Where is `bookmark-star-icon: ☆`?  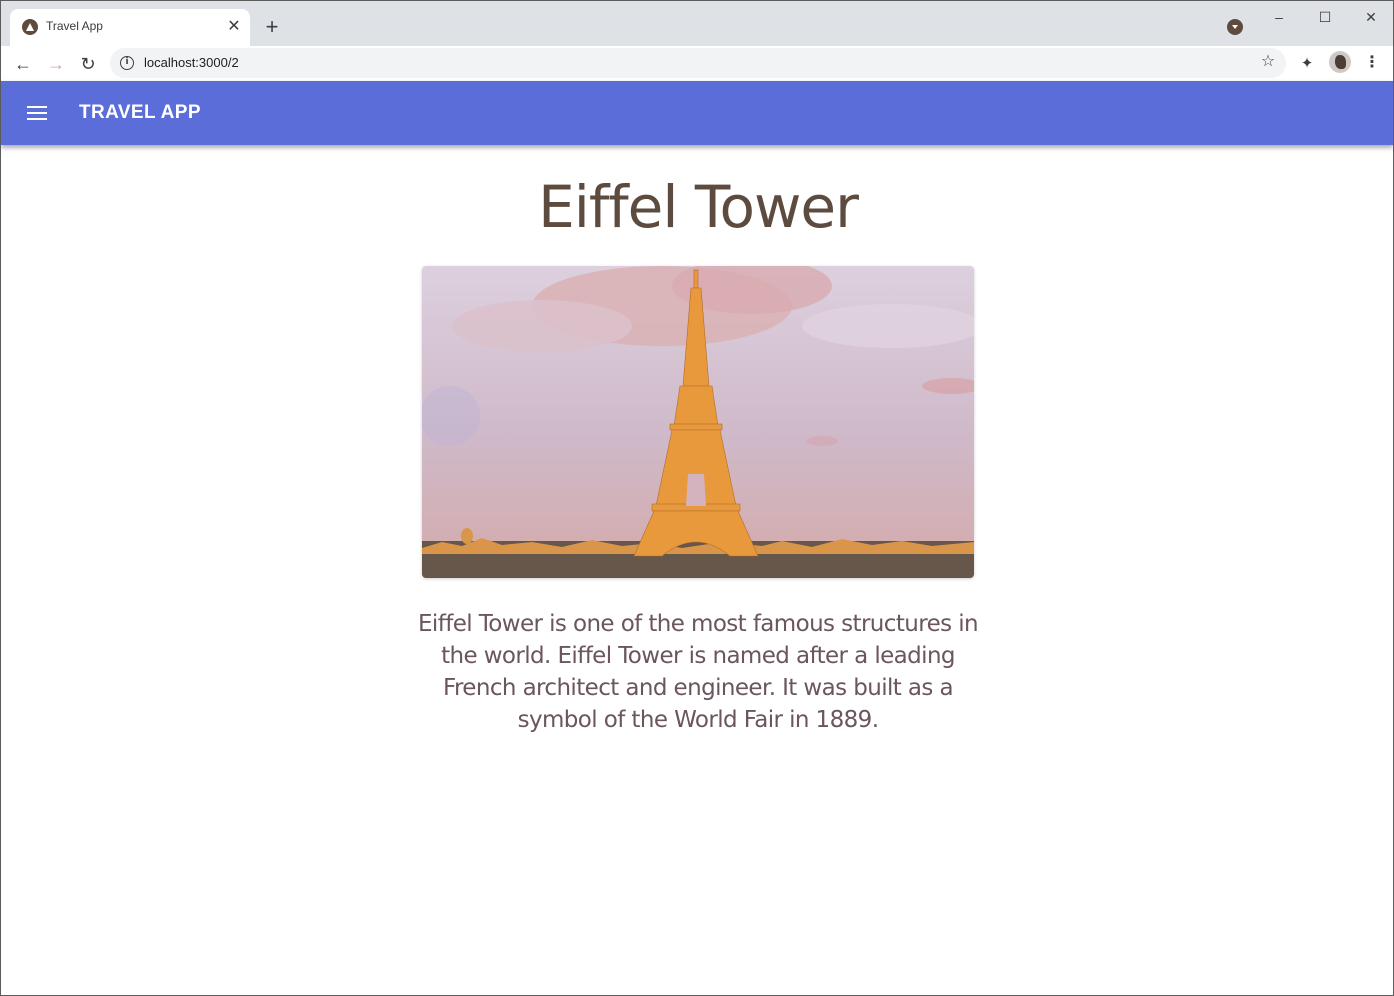 bookmark-star-icon: ☆ is located at coordinates (1268, 62).